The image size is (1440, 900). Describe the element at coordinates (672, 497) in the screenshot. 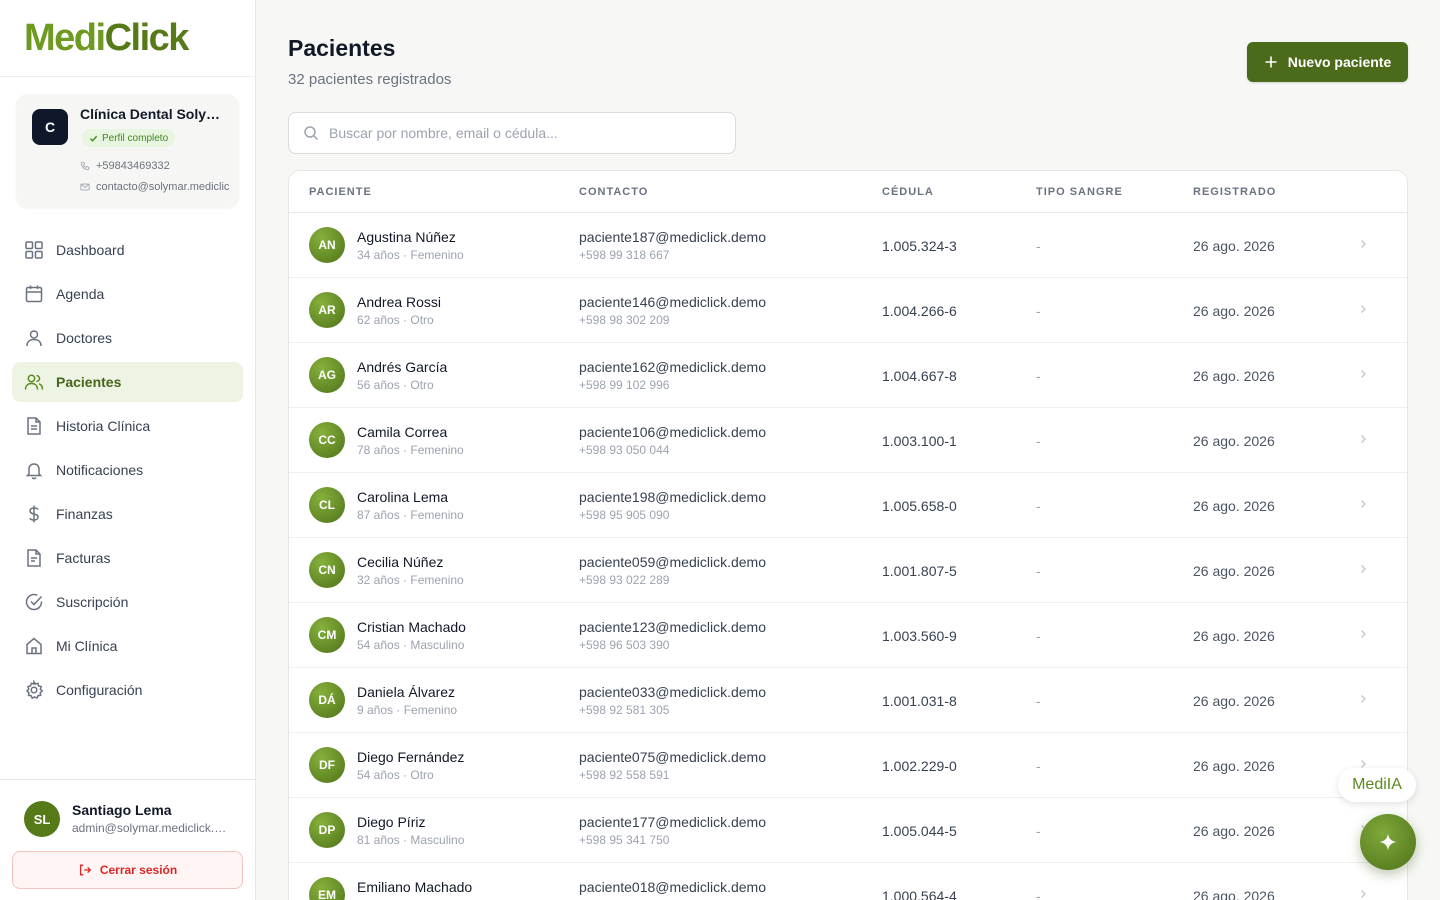

I see `patient-email: paciente198@mediclick.demo` at that location.